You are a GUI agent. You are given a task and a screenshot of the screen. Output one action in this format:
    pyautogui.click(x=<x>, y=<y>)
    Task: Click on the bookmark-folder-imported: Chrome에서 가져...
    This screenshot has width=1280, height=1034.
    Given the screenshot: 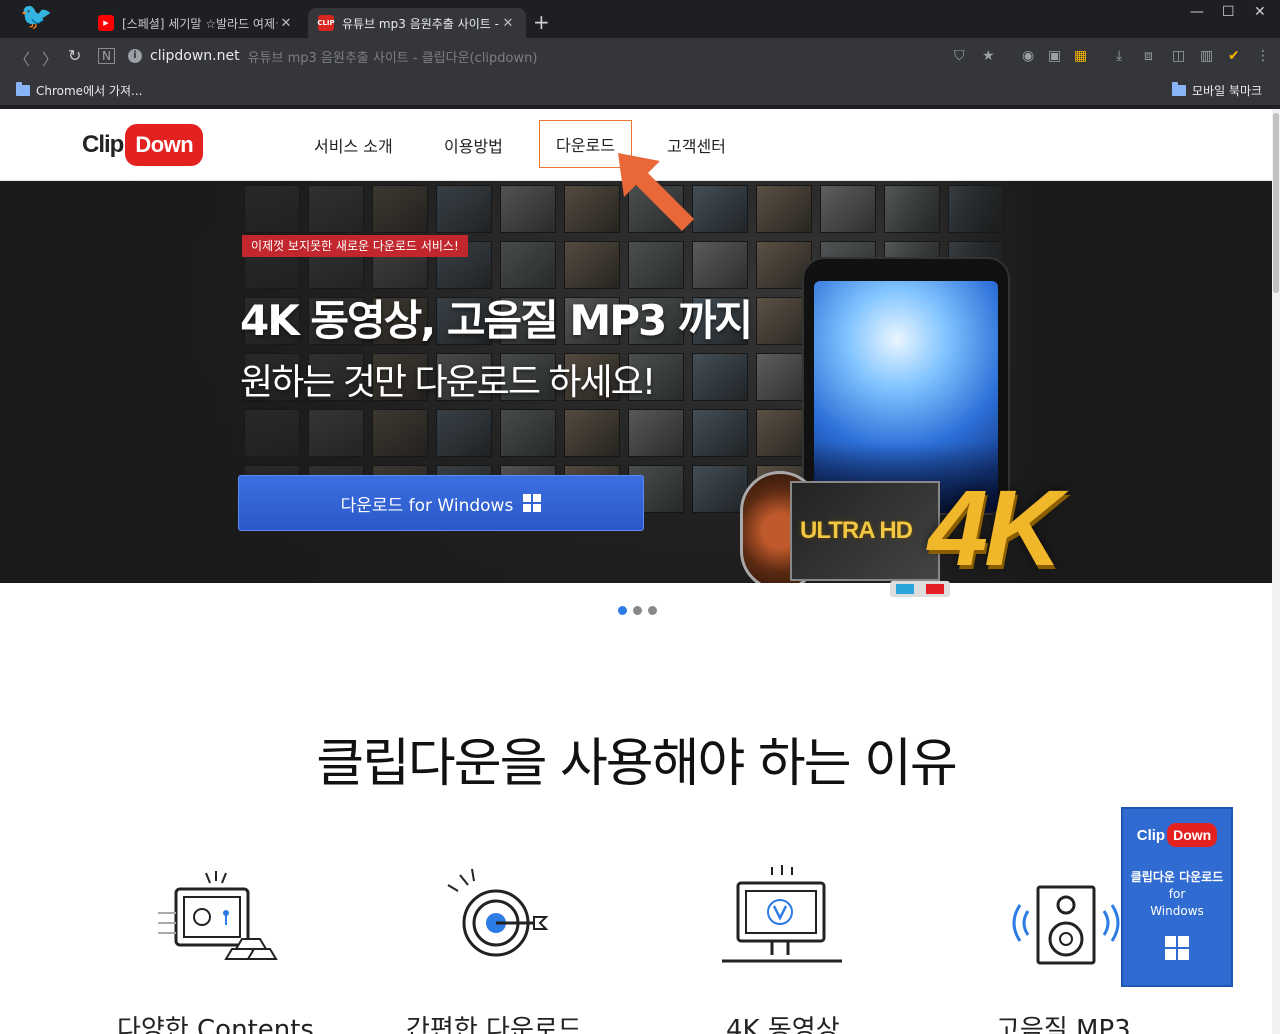 What is the action you would take?
    pyautogui.click(x=79, y=90)
    